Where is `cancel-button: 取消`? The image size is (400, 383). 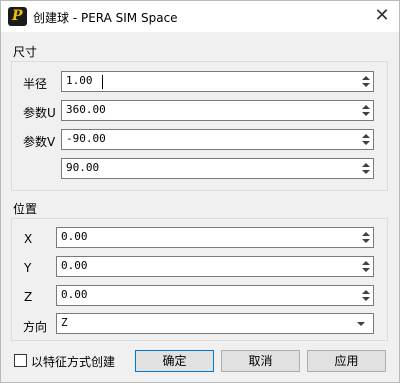
cancel-button: 取消 is located at coordinates (260, 361).